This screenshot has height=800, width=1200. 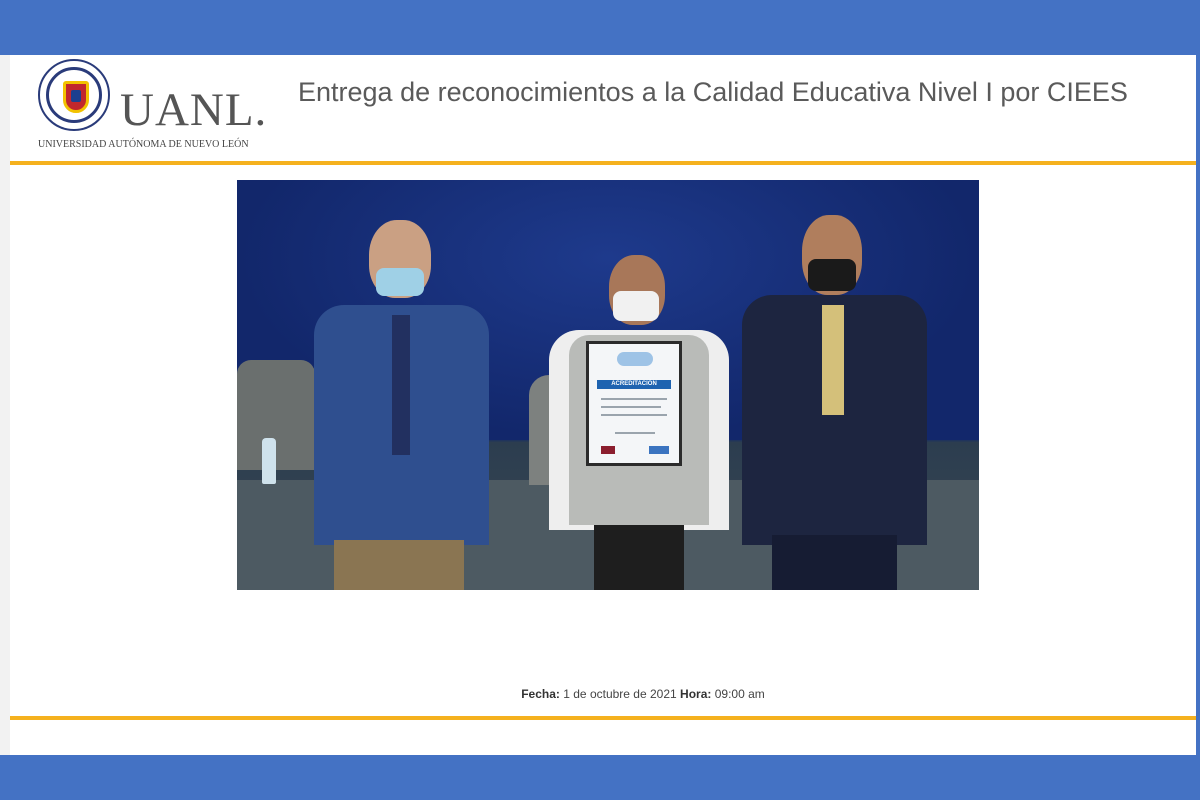 What do you see at coordinates (833, 360) in the screenshot?
I see `person-right-tie` at bounding box center [833, 360].